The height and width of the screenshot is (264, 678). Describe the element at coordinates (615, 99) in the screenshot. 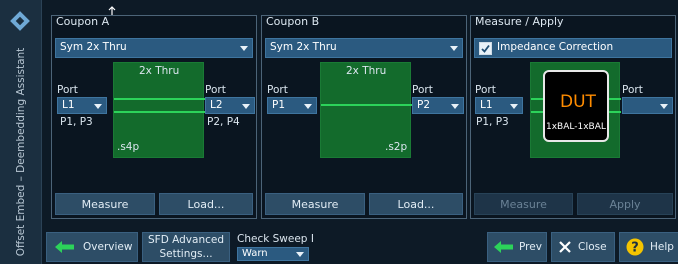

I see `dut-right-upper-line` at that location.